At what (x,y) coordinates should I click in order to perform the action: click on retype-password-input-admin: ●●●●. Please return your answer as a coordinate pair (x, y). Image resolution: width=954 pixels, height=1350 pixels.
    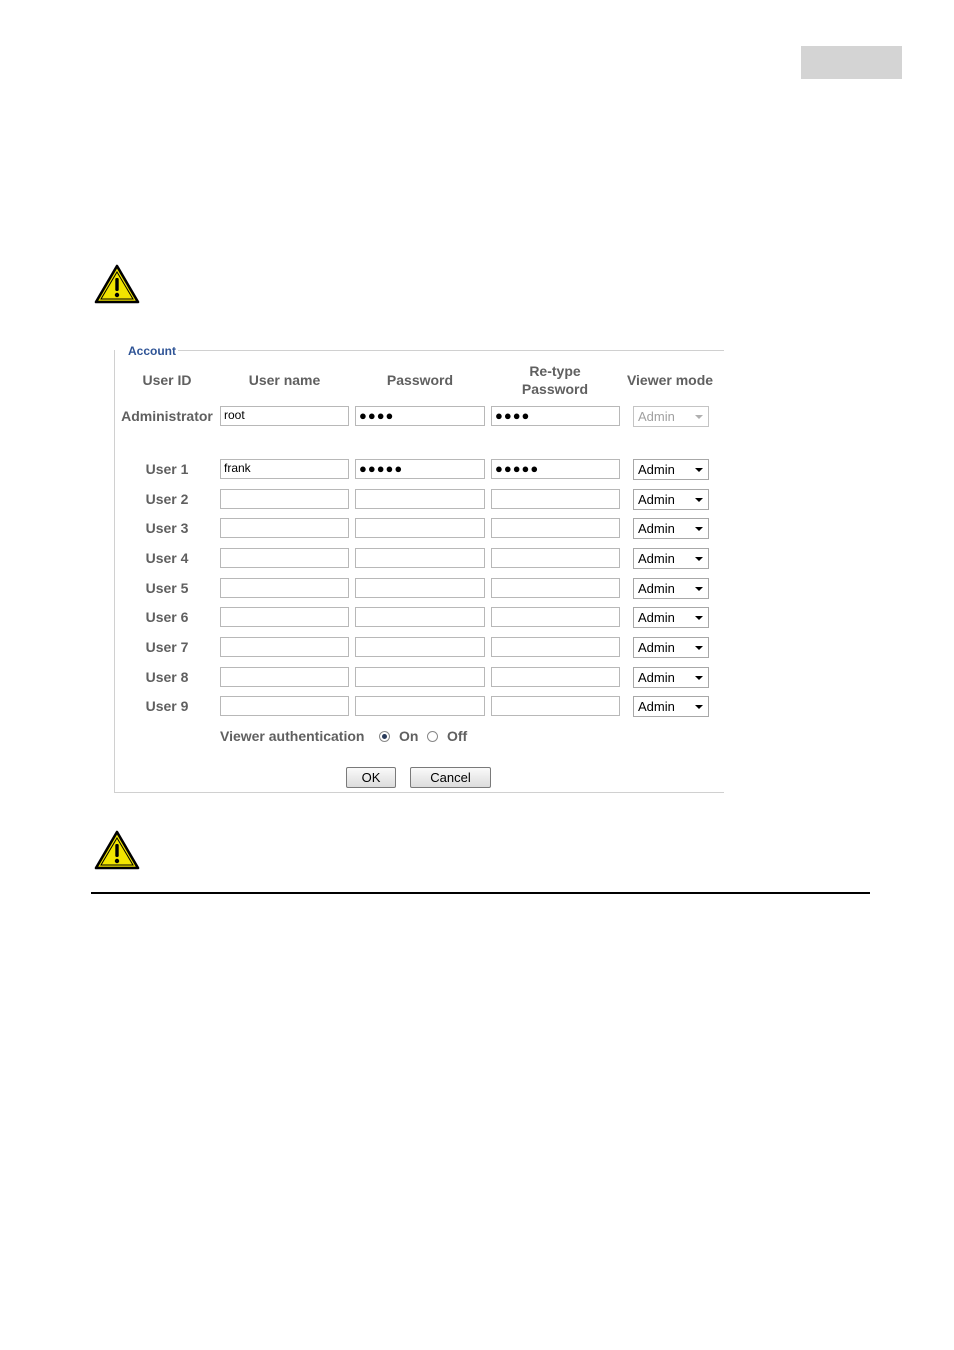
    Looking at the image, I should click on (555, 416).